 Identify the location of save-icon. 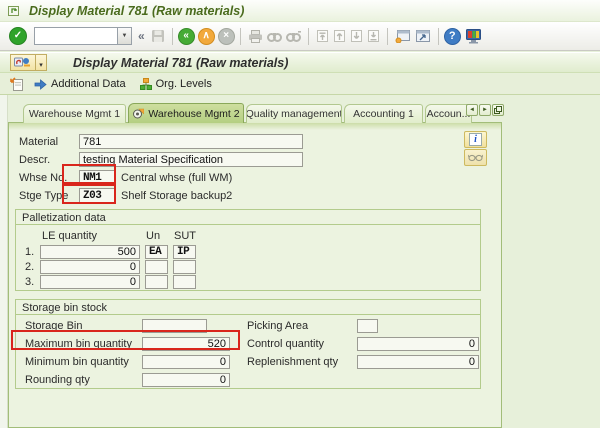
(158, 36).